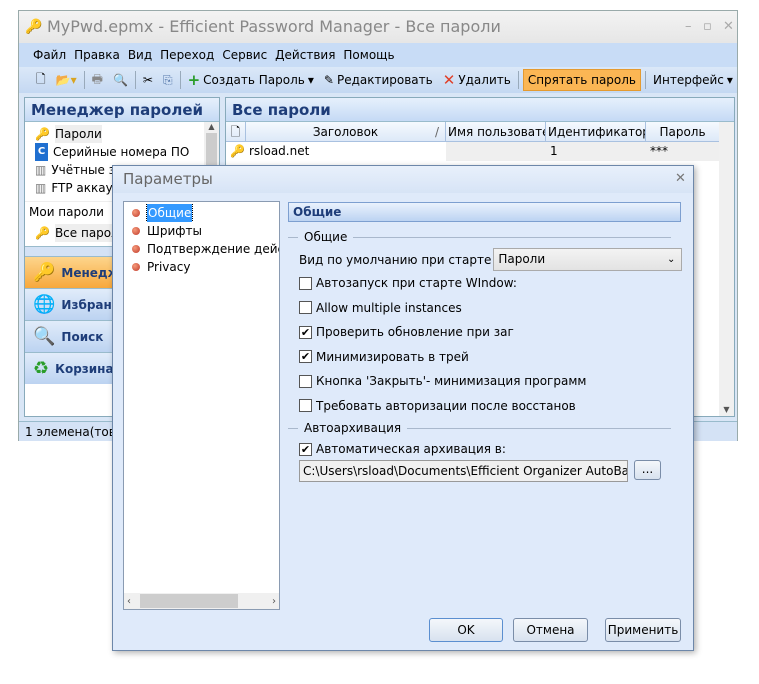  Describe the element at coordinates (279, 151) in the screenshot. I see `cell-title: rsload.net` at that location.